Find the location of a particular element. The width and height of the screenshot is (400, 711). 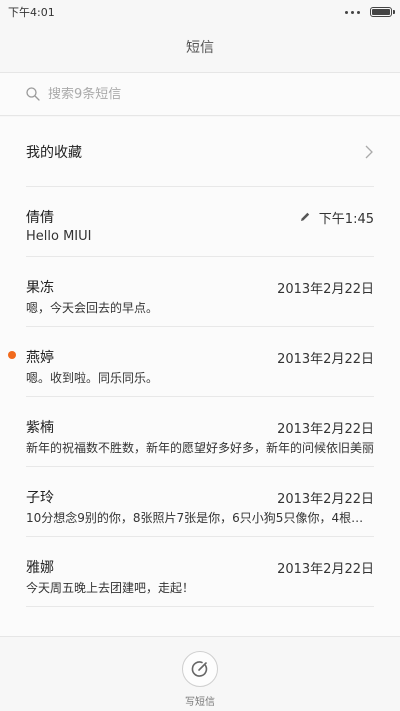

bottom-bar: 写短信 is located at coordinates (200, 673).